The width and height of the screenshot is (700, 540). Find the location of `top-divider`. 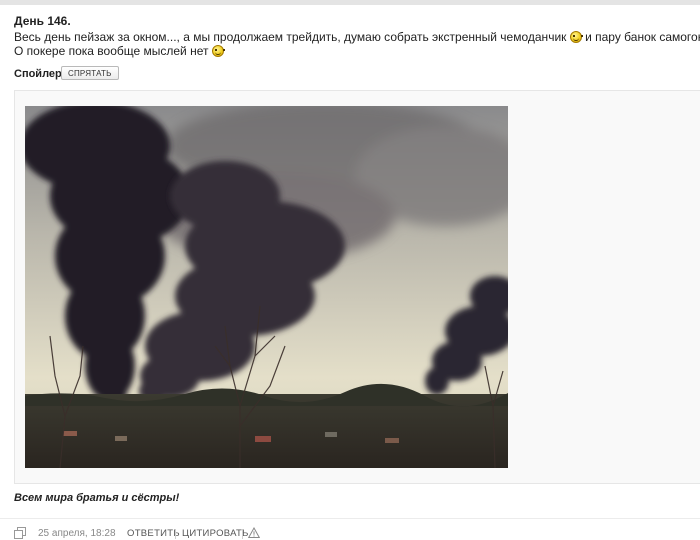

top-divider is located at coordinates (350, 2).